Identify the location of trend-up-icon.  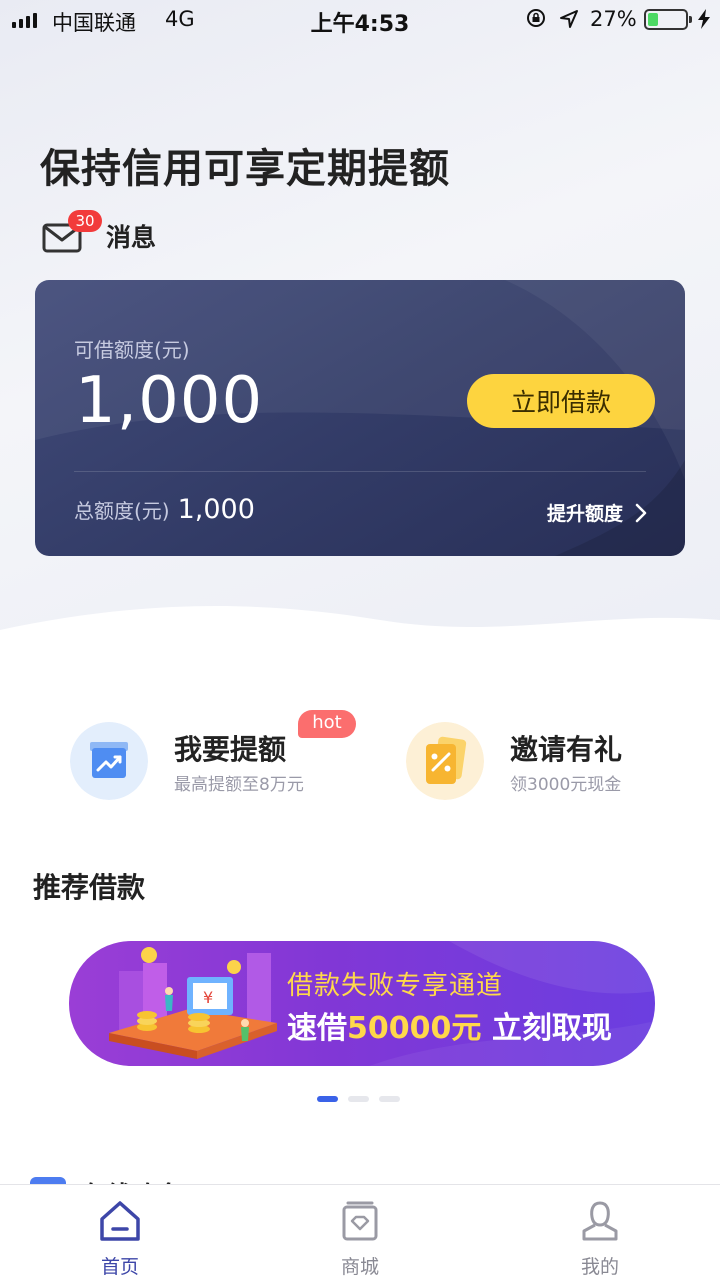
(109, 761).